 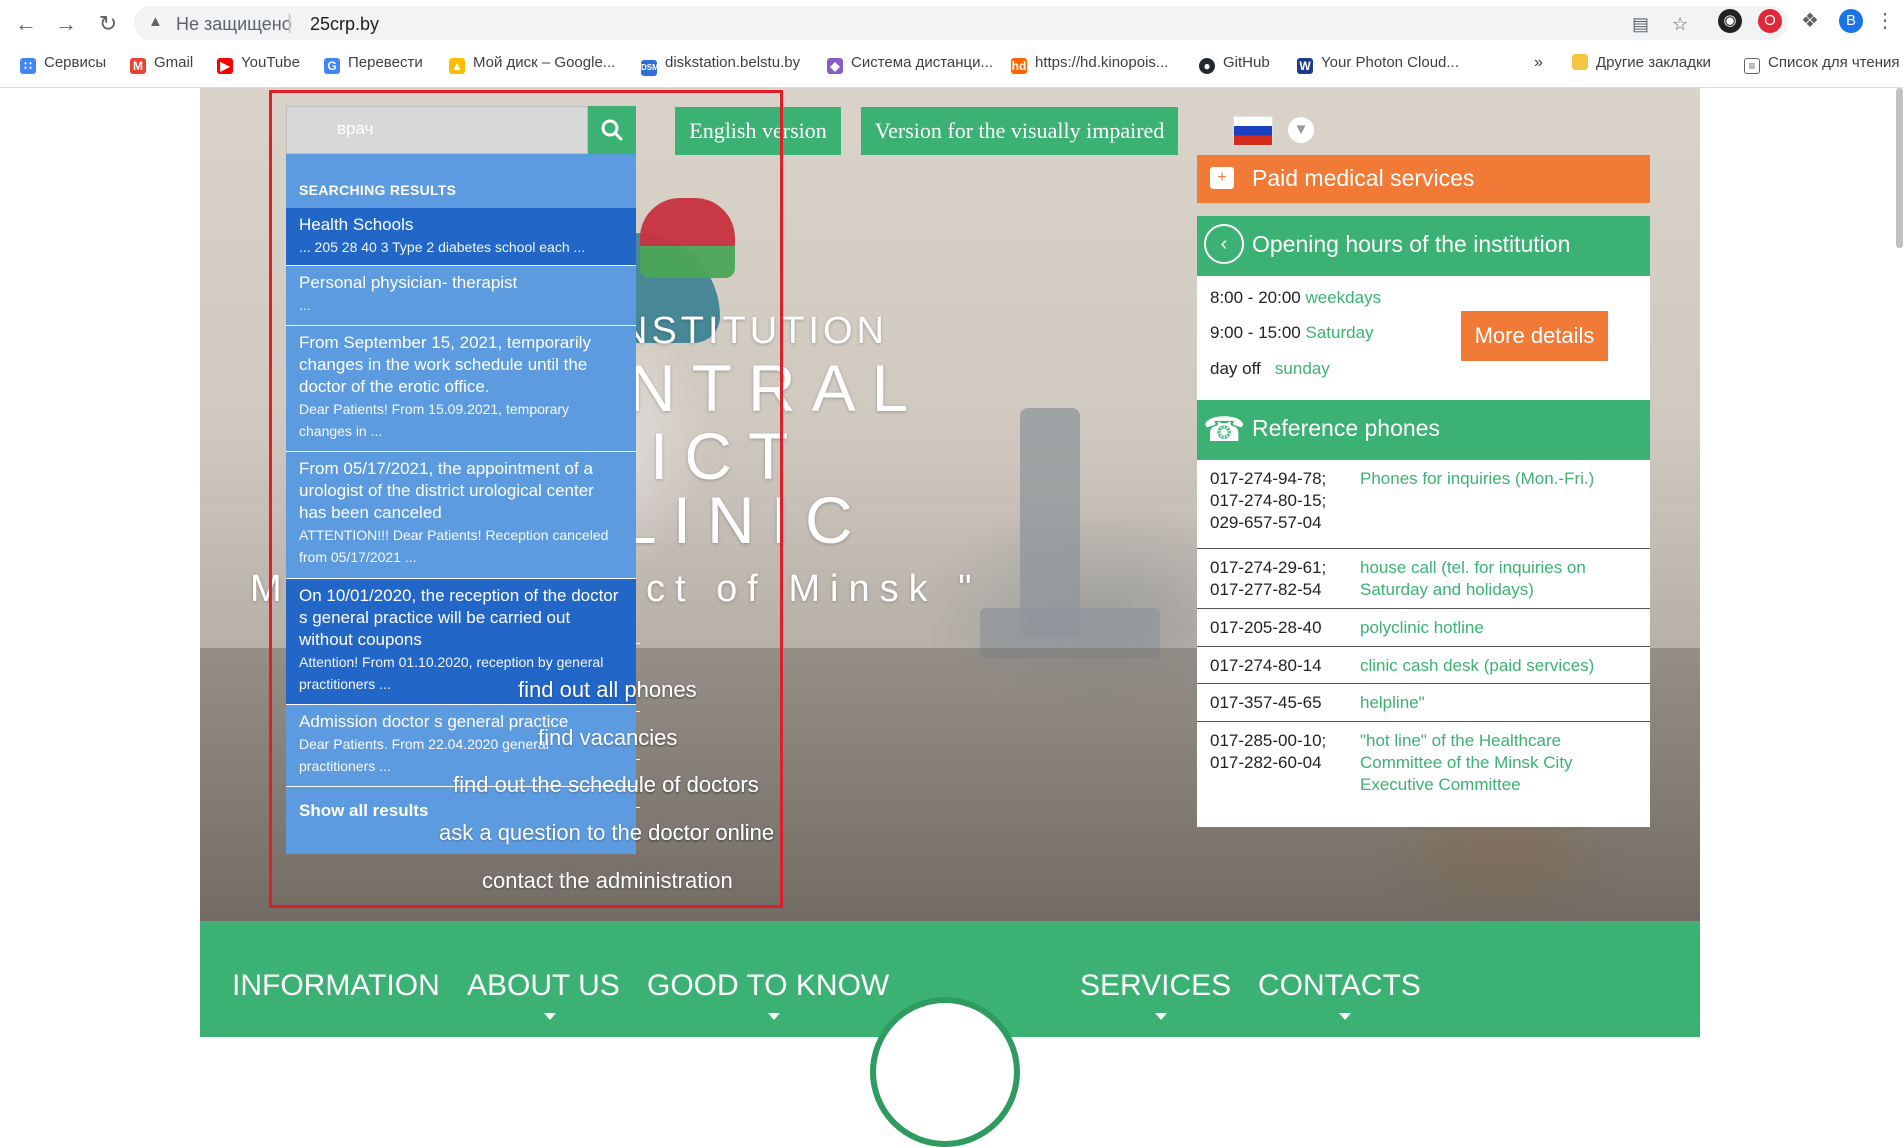 I want to click on security-label: Не защищено, so click(x=234, y=24).